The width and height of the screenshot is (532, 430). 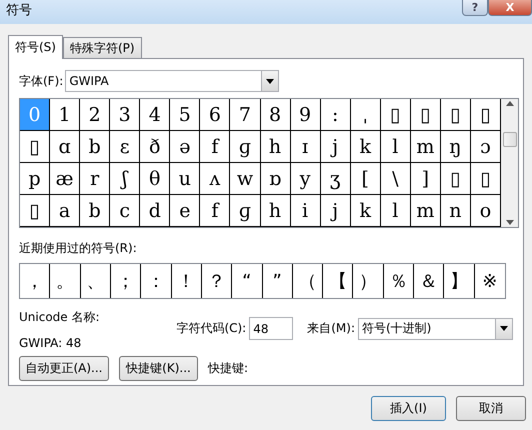 What do you see at coordinates (429, 281) in the screenshot?
I see `recent-symbol-cell: ＆` at bounding box center [429, 281].